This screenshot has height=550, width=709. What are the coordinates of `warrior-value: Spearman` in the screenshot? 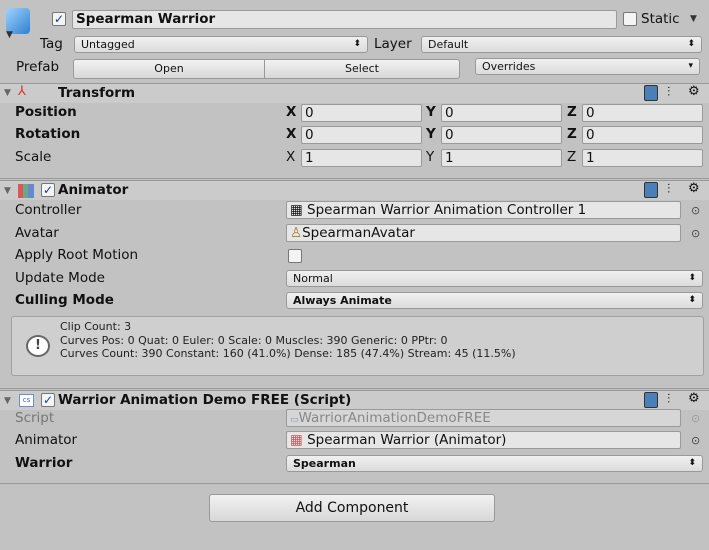 It's located at (324, 463).